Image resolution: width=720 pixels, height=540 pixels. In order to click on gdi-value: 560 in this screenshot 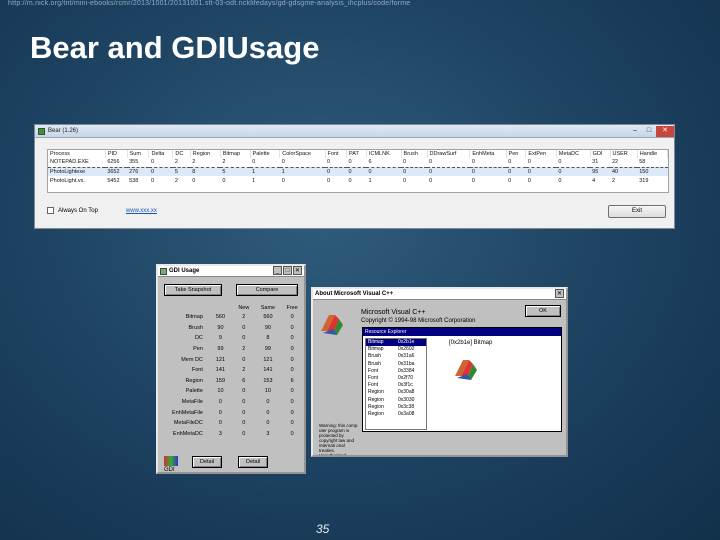, I will do `click(268, 317)`.